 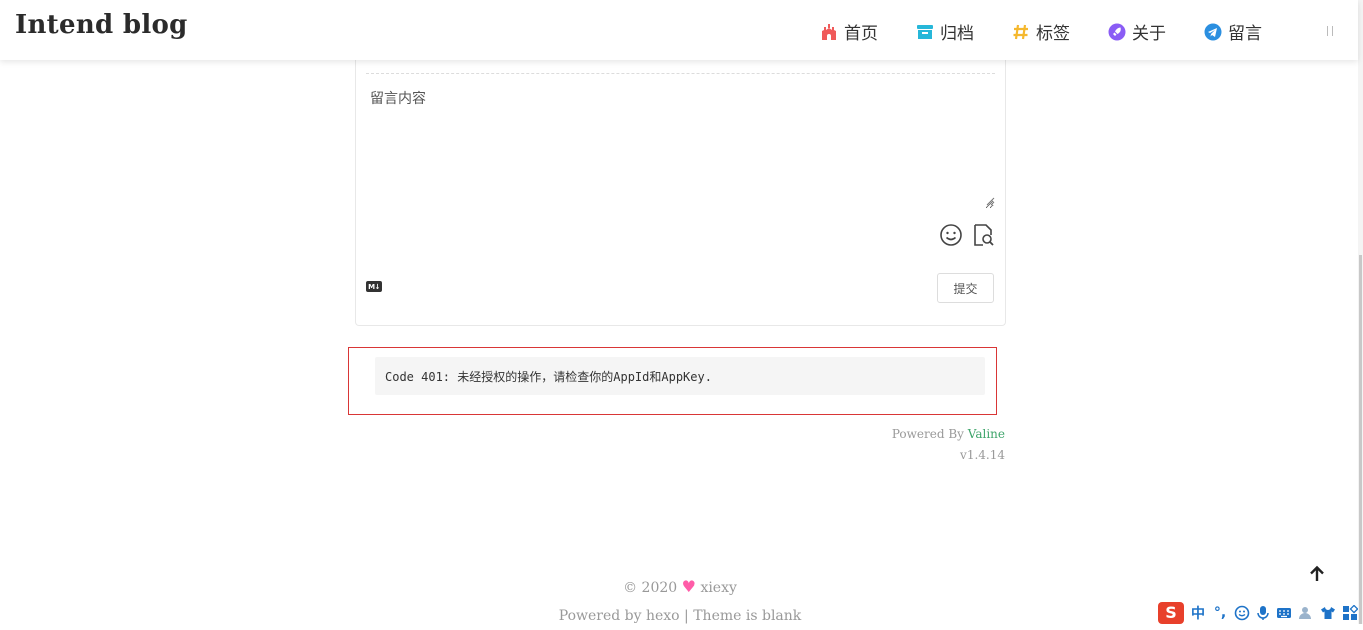 What do you see at coordinates (1245, 34) in the screenshot?
I see `nav-label: 留言` at bounding box center [1245, 34].